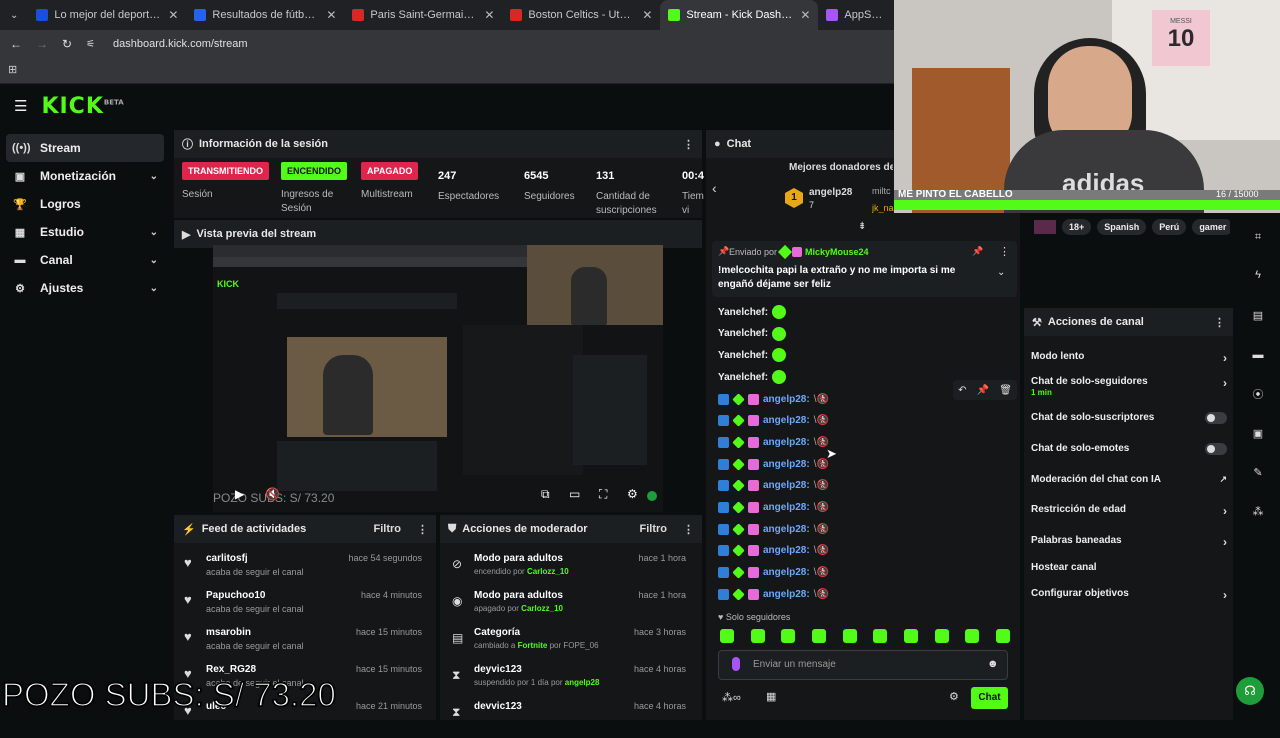 This screenshot has height=738, width=1280. Describe the element at coordinates (983, 390) in the screenshot. I see `pin-icon: 📌` at that location.